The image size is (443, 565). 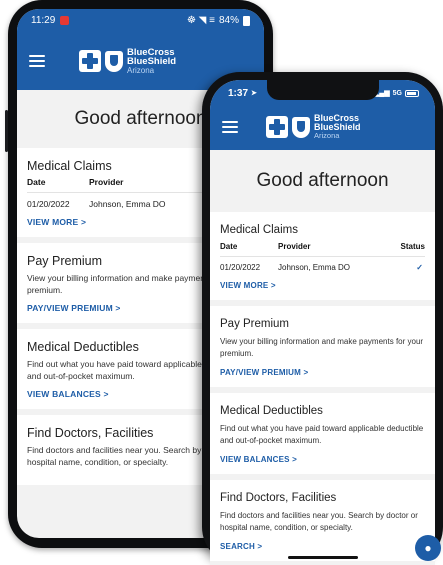 What do you see at coordinates (322, 546) in the screenshot?
I see `search-link: SEARCH >` at bounding box center [322, 546].